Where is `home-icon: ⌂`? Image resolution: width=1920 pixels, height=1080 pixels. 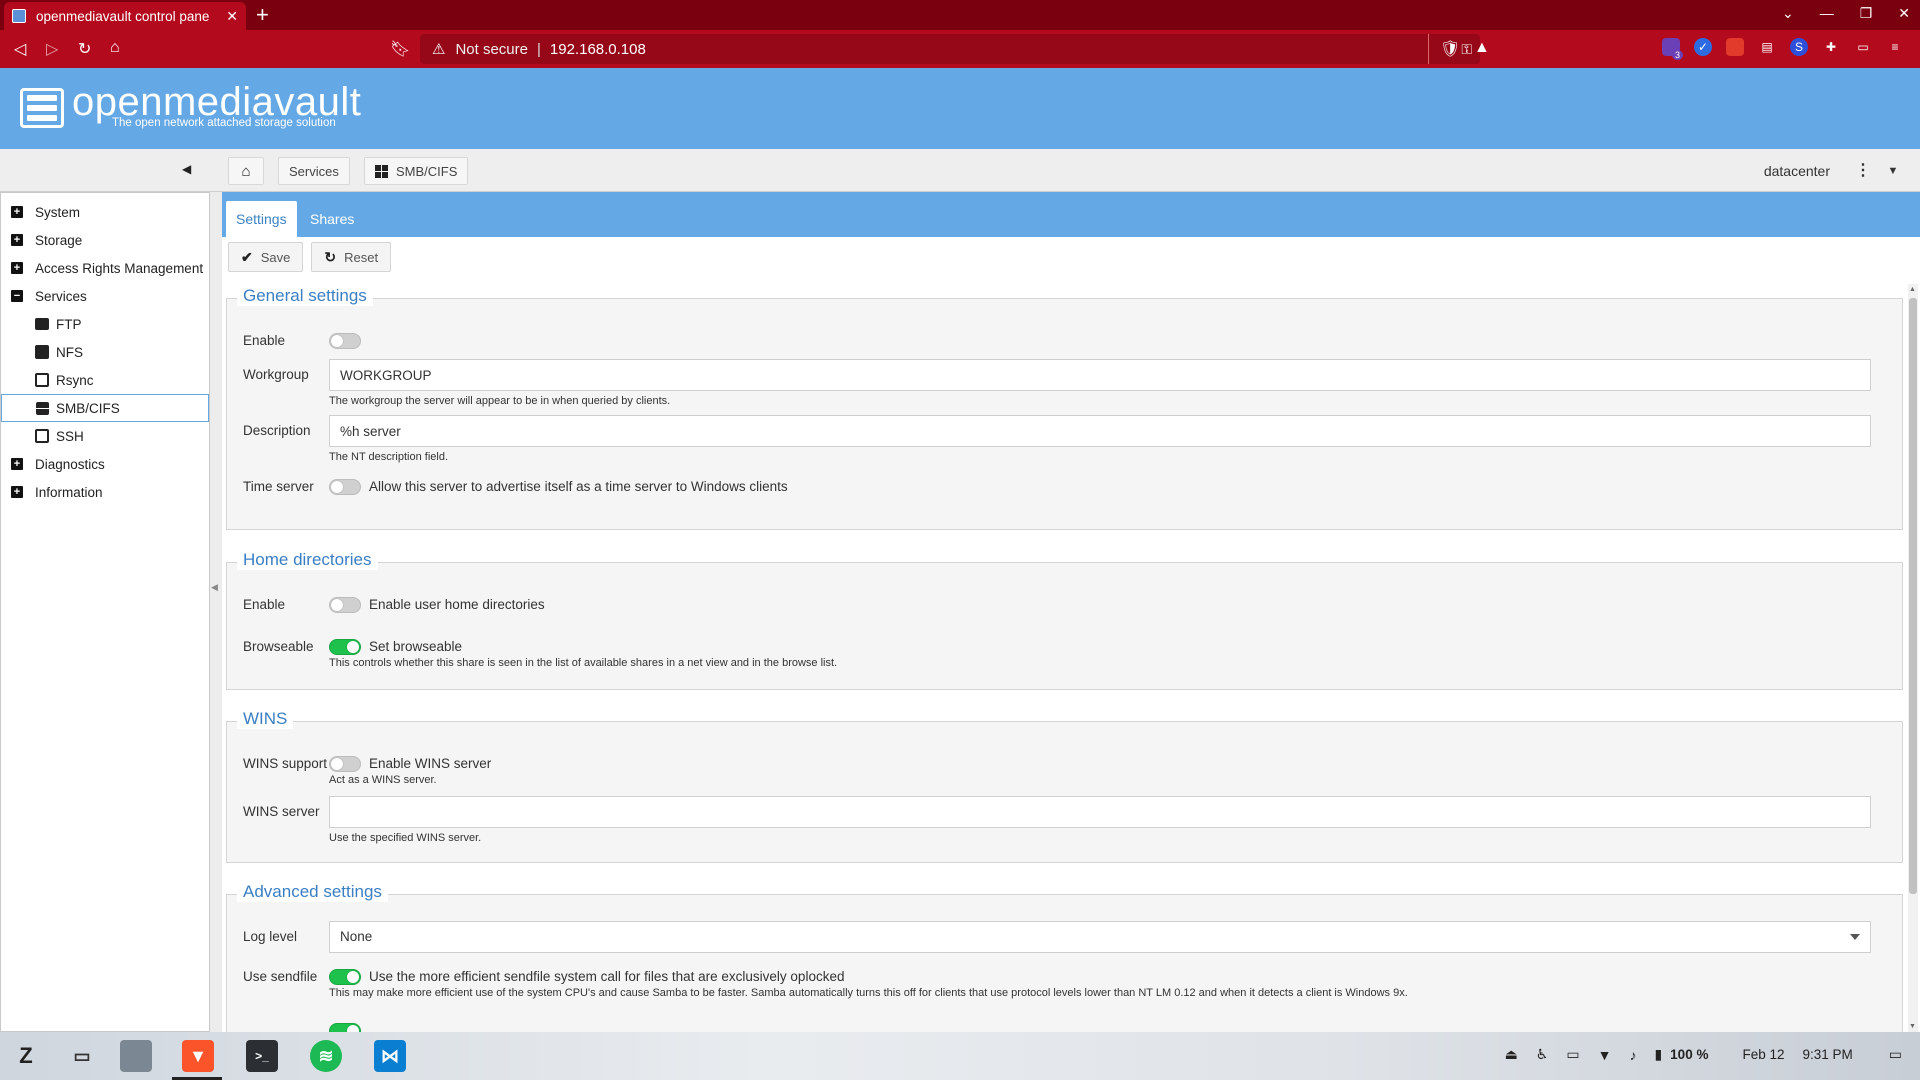 home-icon: ⌂ is located at coordinates (115, 48).